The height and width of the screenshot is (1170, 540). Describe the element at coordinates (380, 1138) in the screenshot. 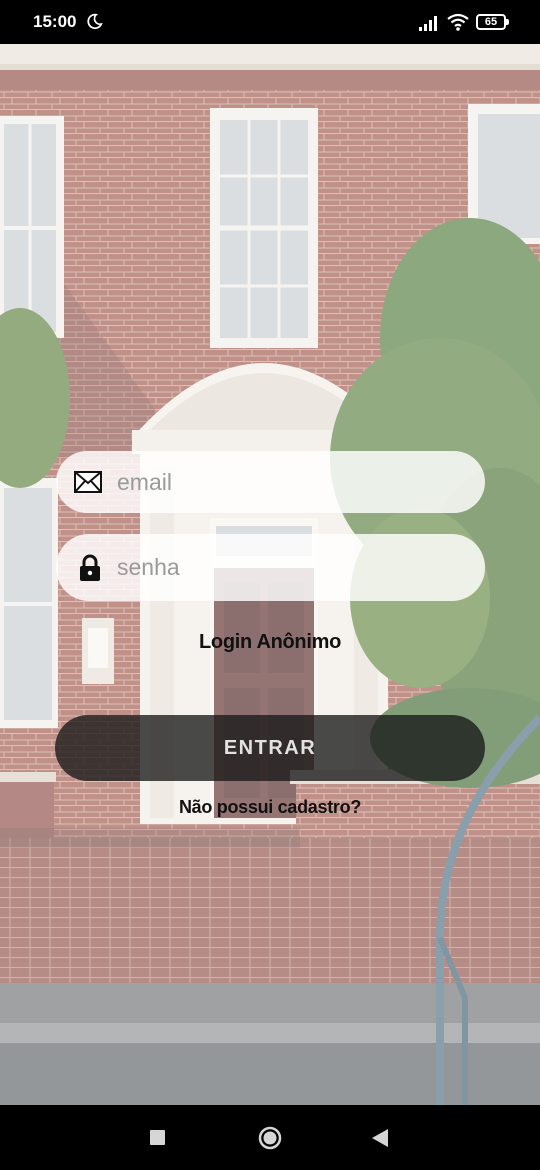

I see `back-icon` at that location.